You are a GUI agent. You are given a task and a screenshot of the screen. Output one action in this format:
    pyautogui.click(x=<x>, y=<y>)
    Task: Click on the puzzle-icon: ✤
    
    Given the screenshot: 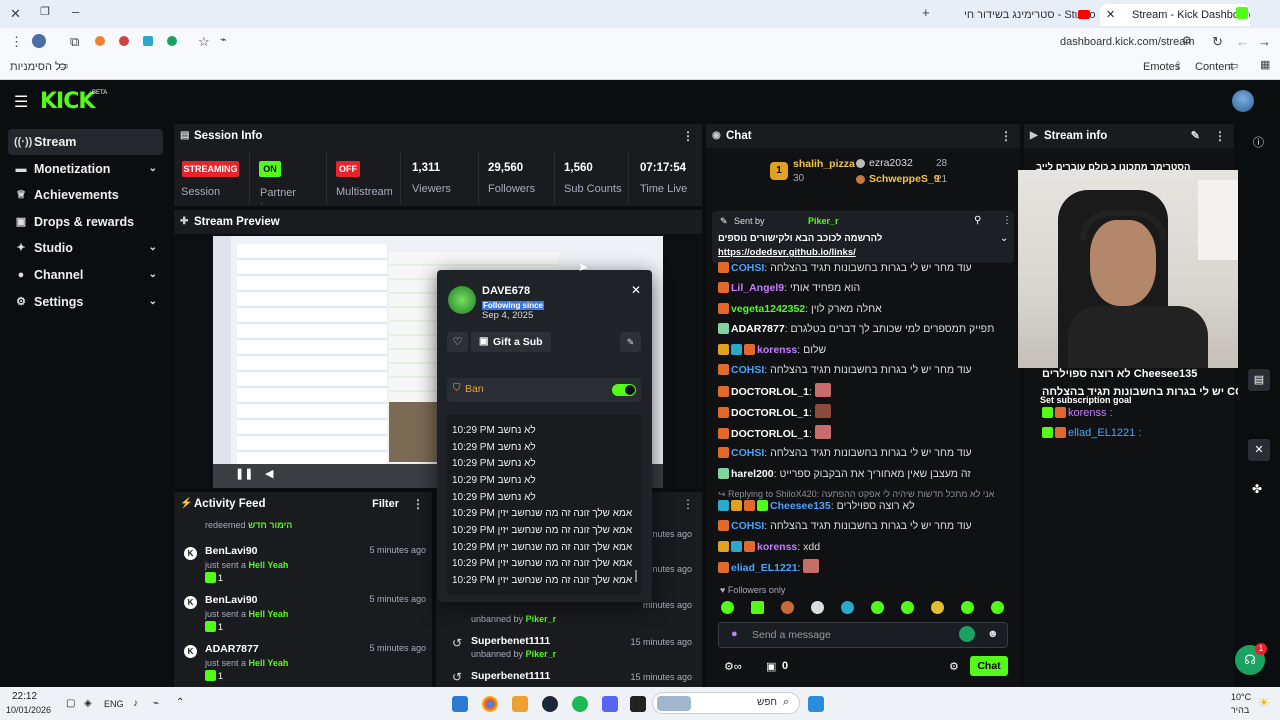 What is the action you would take?
    pyautogui.click(x=1257, y=489)
    